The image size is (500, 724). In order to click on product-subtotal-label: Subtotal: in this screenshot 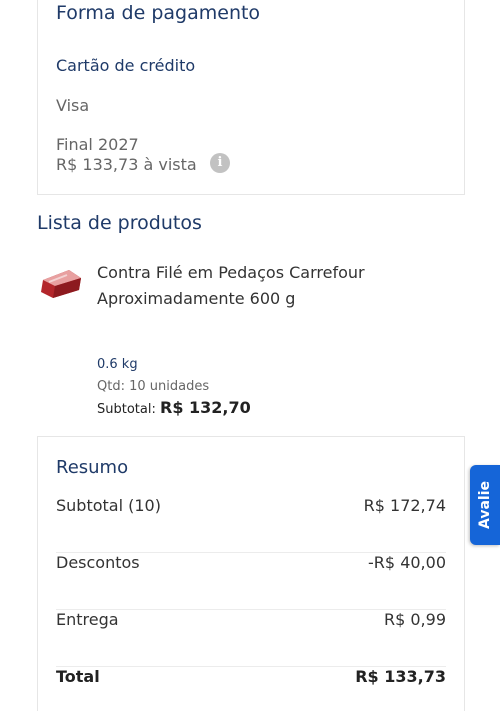, I will do `click(126, 409)`.